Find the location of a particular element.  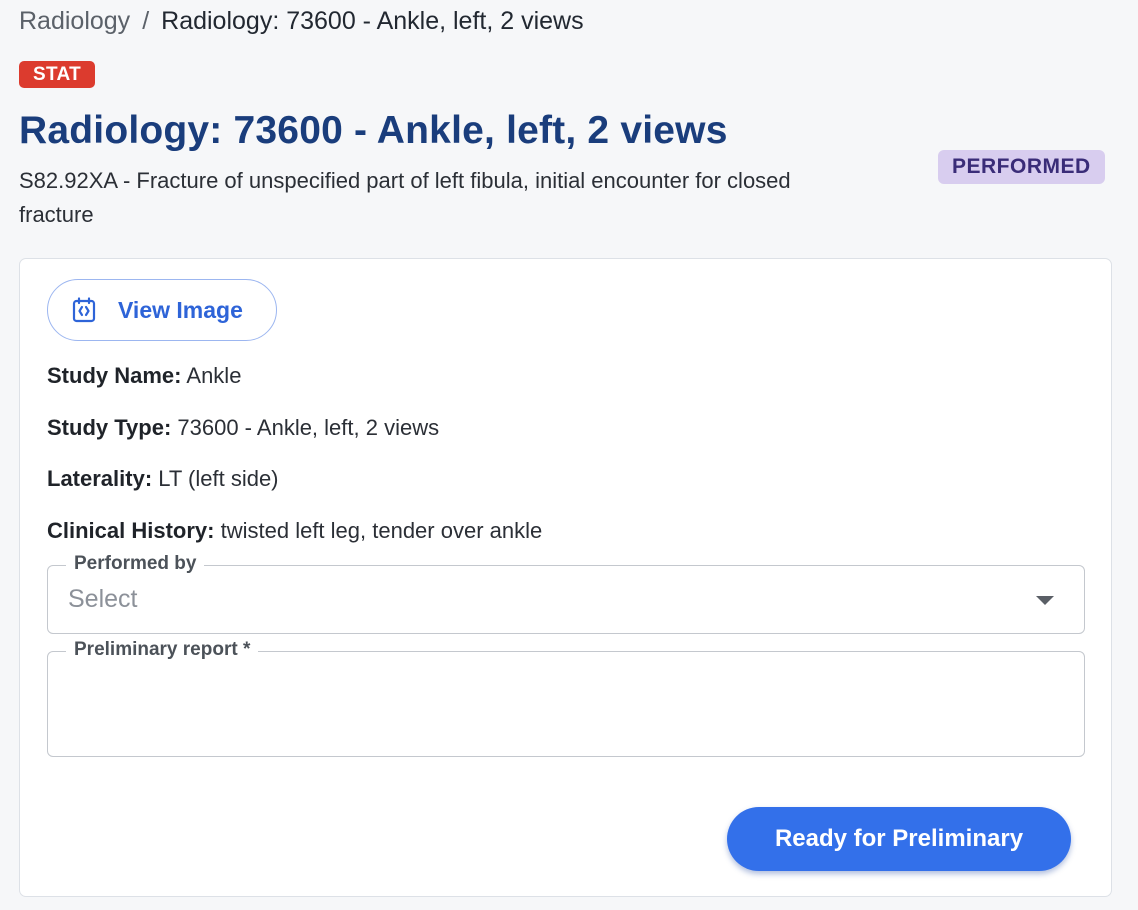

preliminary-report-field: Preliminary report * is located at coordinates (566, 697).